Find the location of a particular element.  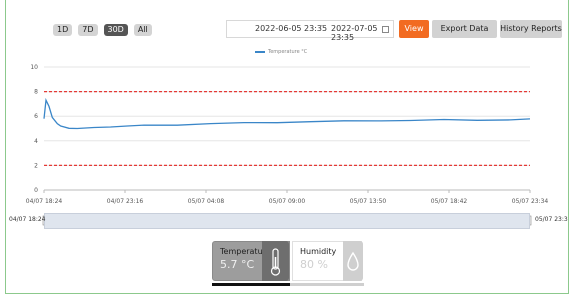

x-tick-label: 05/07 13:50 is located at coordinates (368, 201).